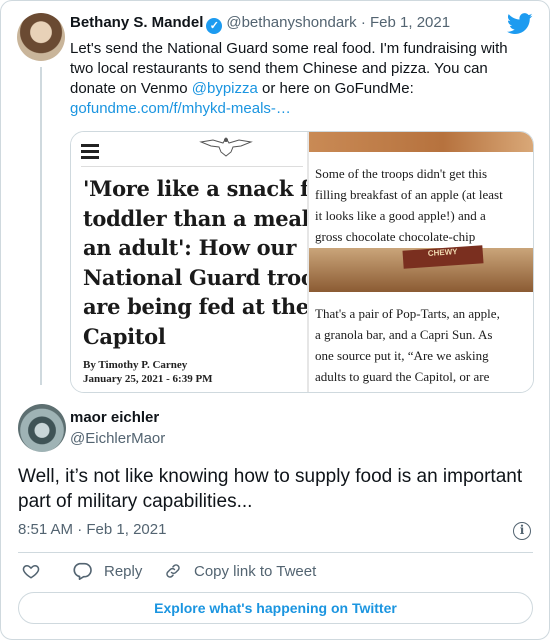  I want to click on author-handle: @EichlerMaor, so click(117, 438).